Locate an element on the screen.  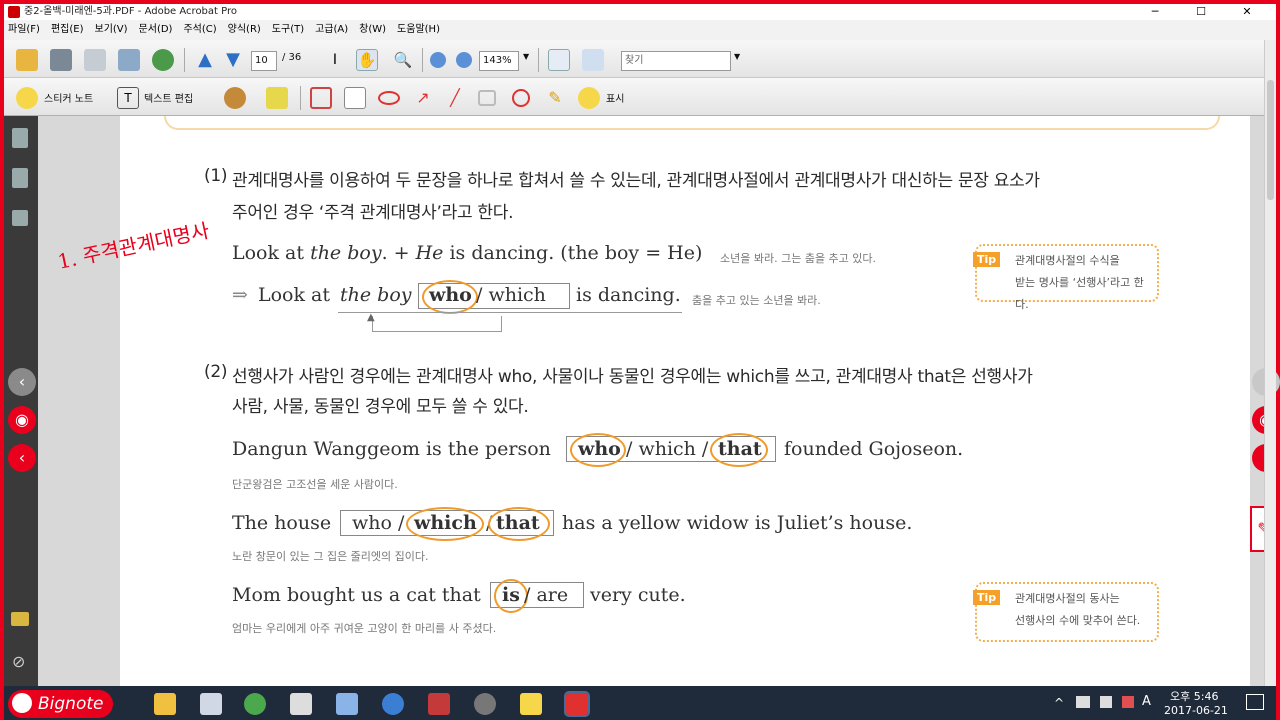
clock-time: 오후 5:46 is located at coordinates (1194, 696).